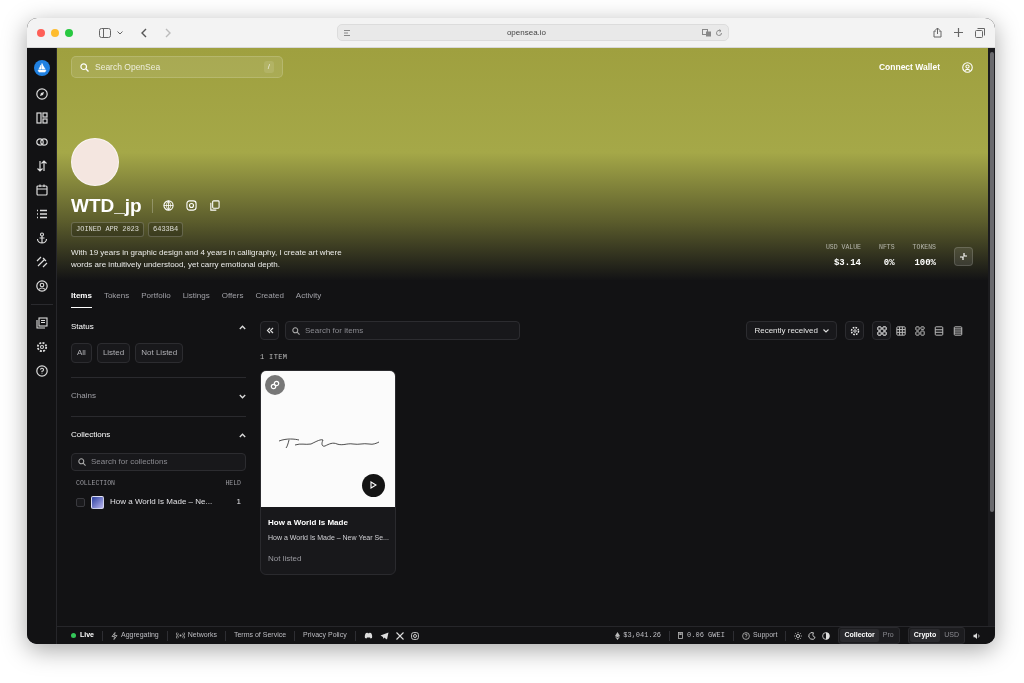 Image resolution: width=1024 pixels, height=683 pixels. What do you see at coordinates (308, 299) in the screenshot?
I see `tab: Activity` at bounding box center [308, 299].